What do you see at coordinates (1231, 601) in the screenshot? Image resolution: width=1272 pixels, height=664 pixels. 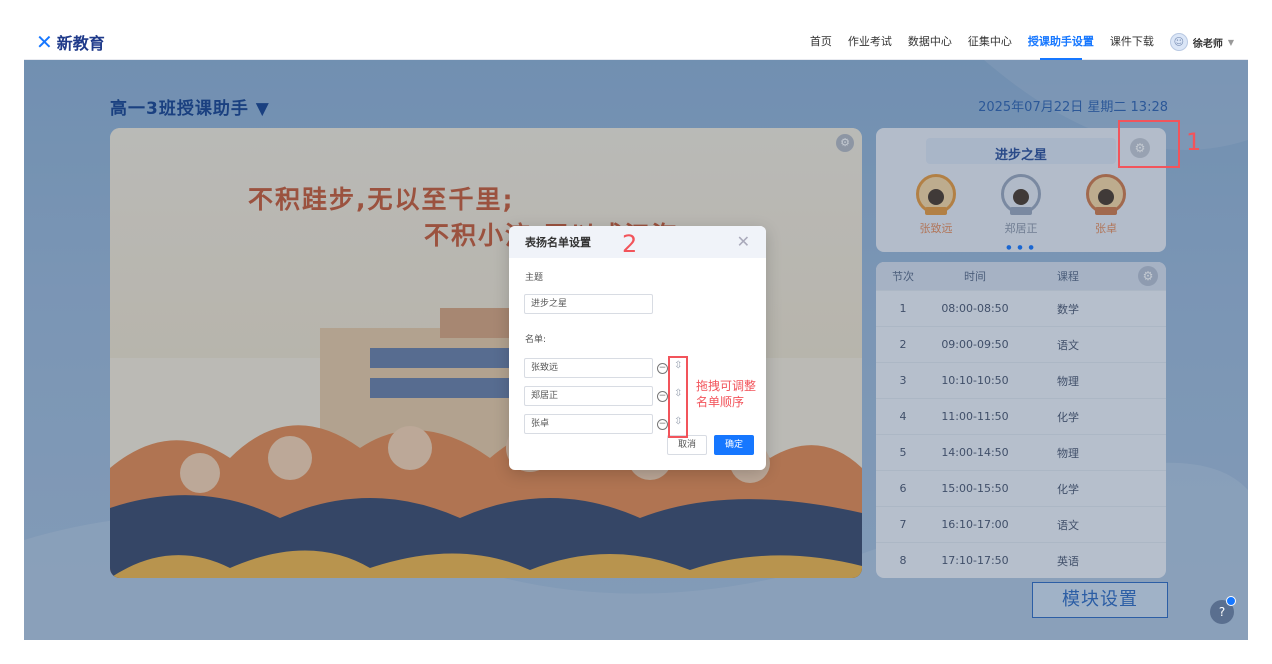 I see `help-notification-dot` at bounding box center [1231, 601].